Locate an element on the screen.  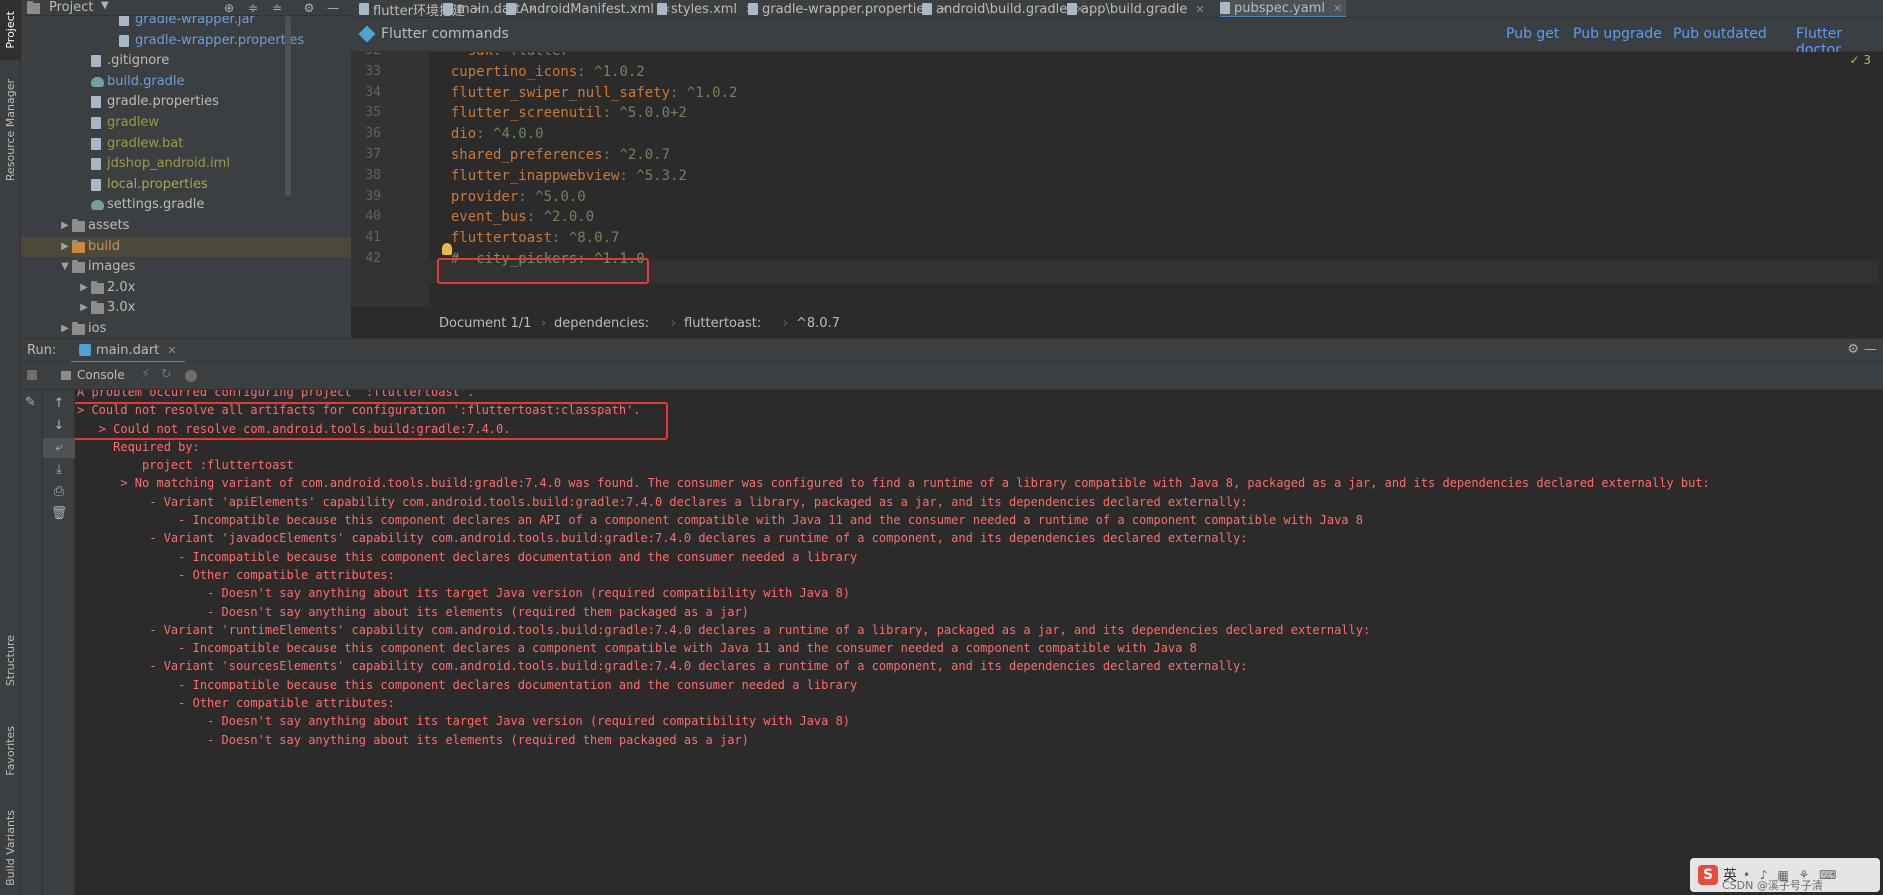
sogou-logo-icon: S is located at coordinates (1708, 875).